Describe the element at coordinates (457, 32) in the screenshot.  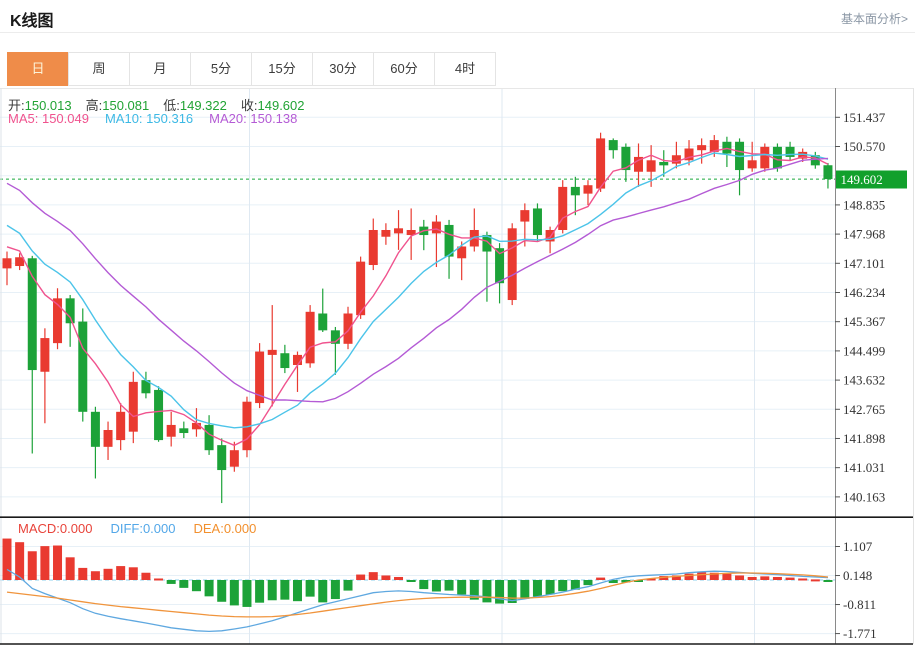
I see `header-divider` at that location.